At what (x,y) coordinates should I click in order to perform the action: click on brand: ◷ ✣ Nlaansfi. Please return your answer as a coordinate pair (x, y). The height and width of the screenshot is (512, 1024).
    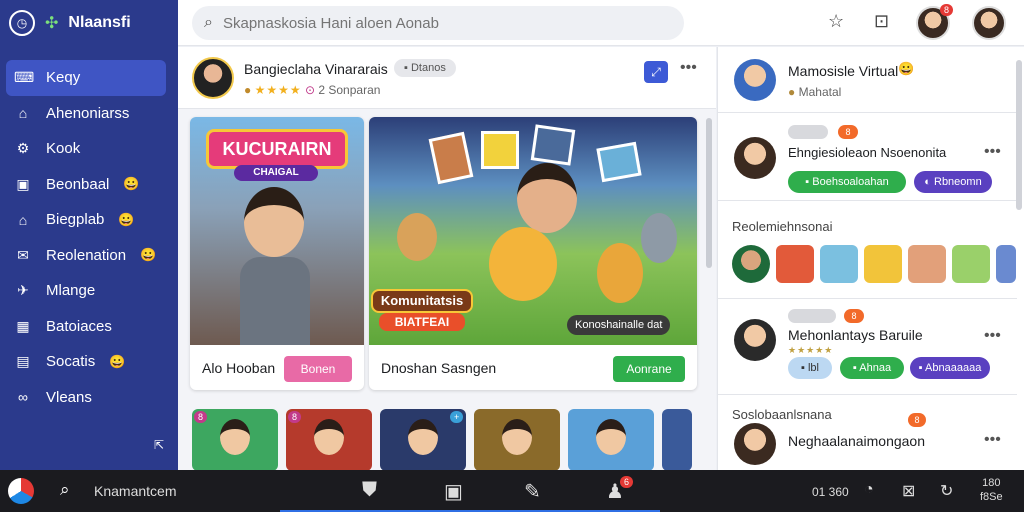
    Looking at the image, I should click on (89, 23).